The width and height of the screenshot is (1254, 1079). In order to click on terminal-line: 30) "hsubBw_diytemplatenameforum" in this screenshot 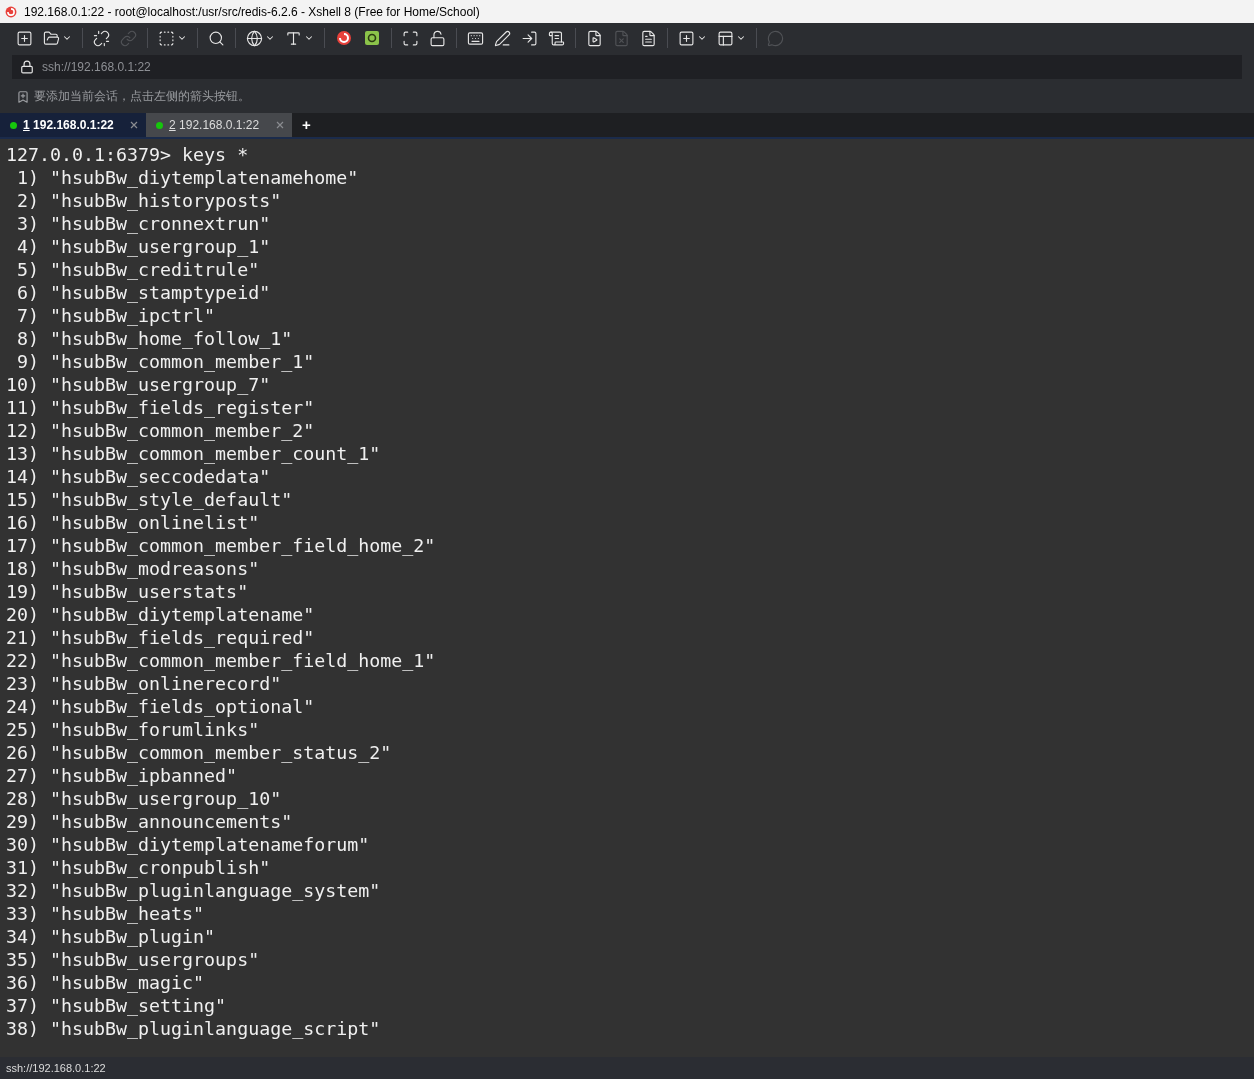, I will do `click(188, 844)`.